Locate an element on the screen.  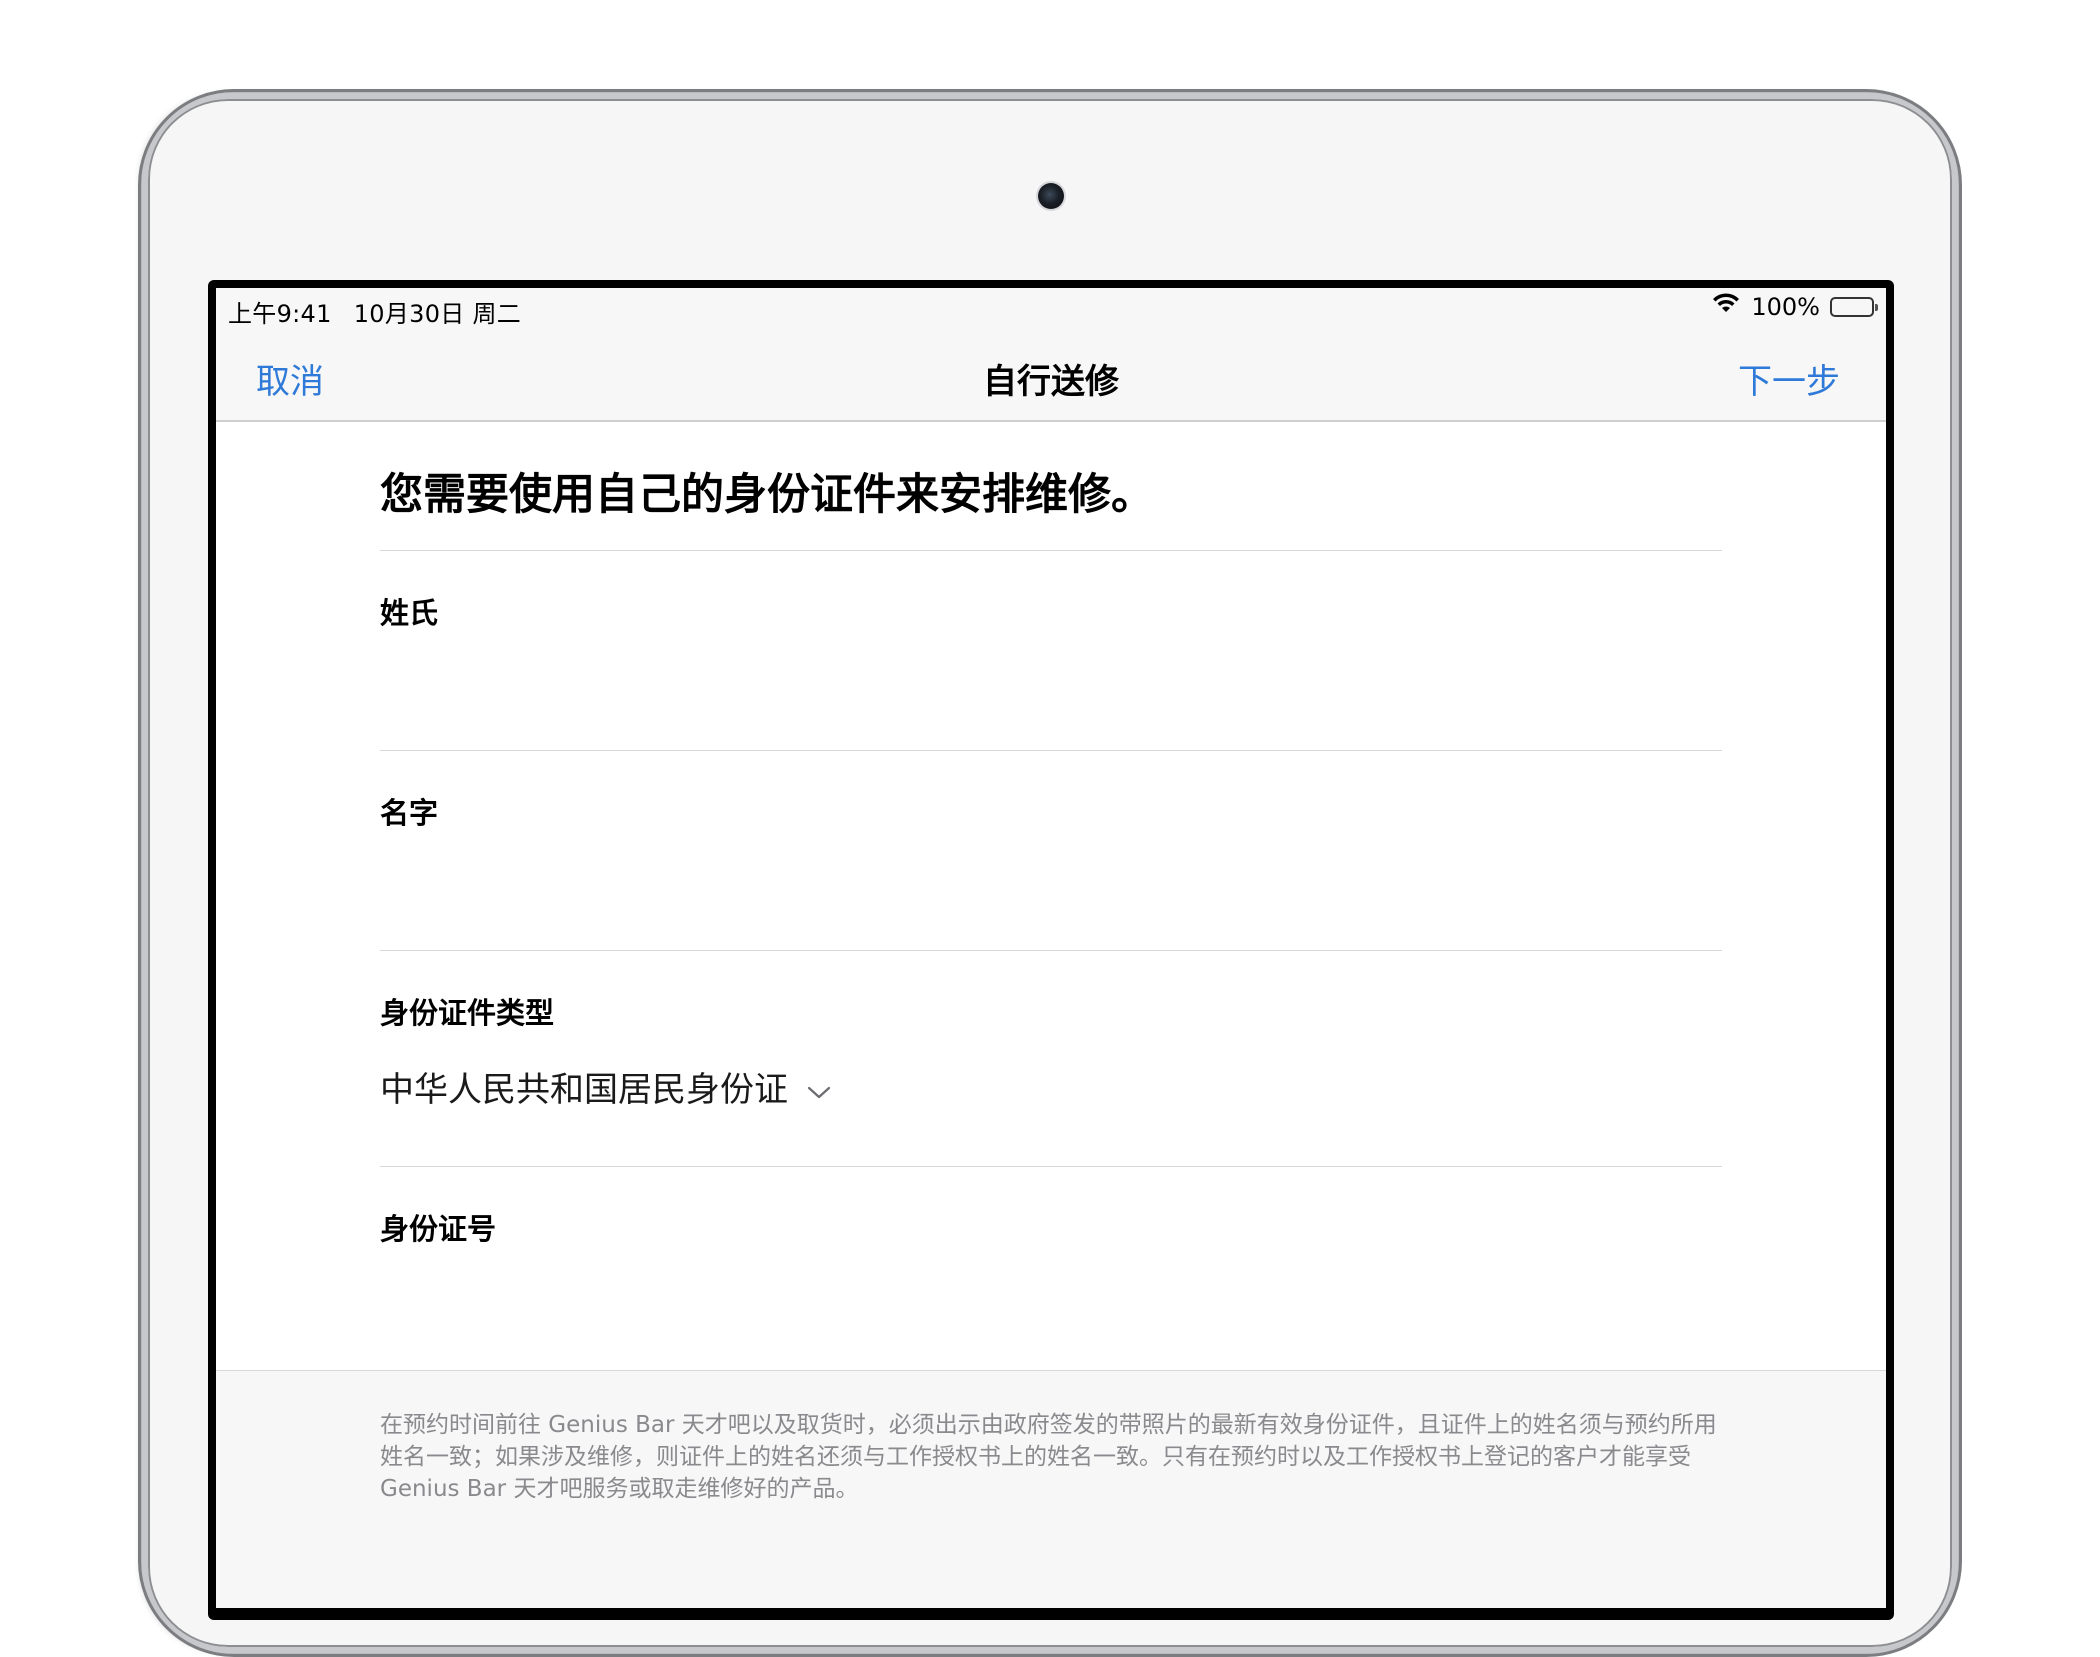
page-title: 自行送修 is located at coordinates (1051, 382).